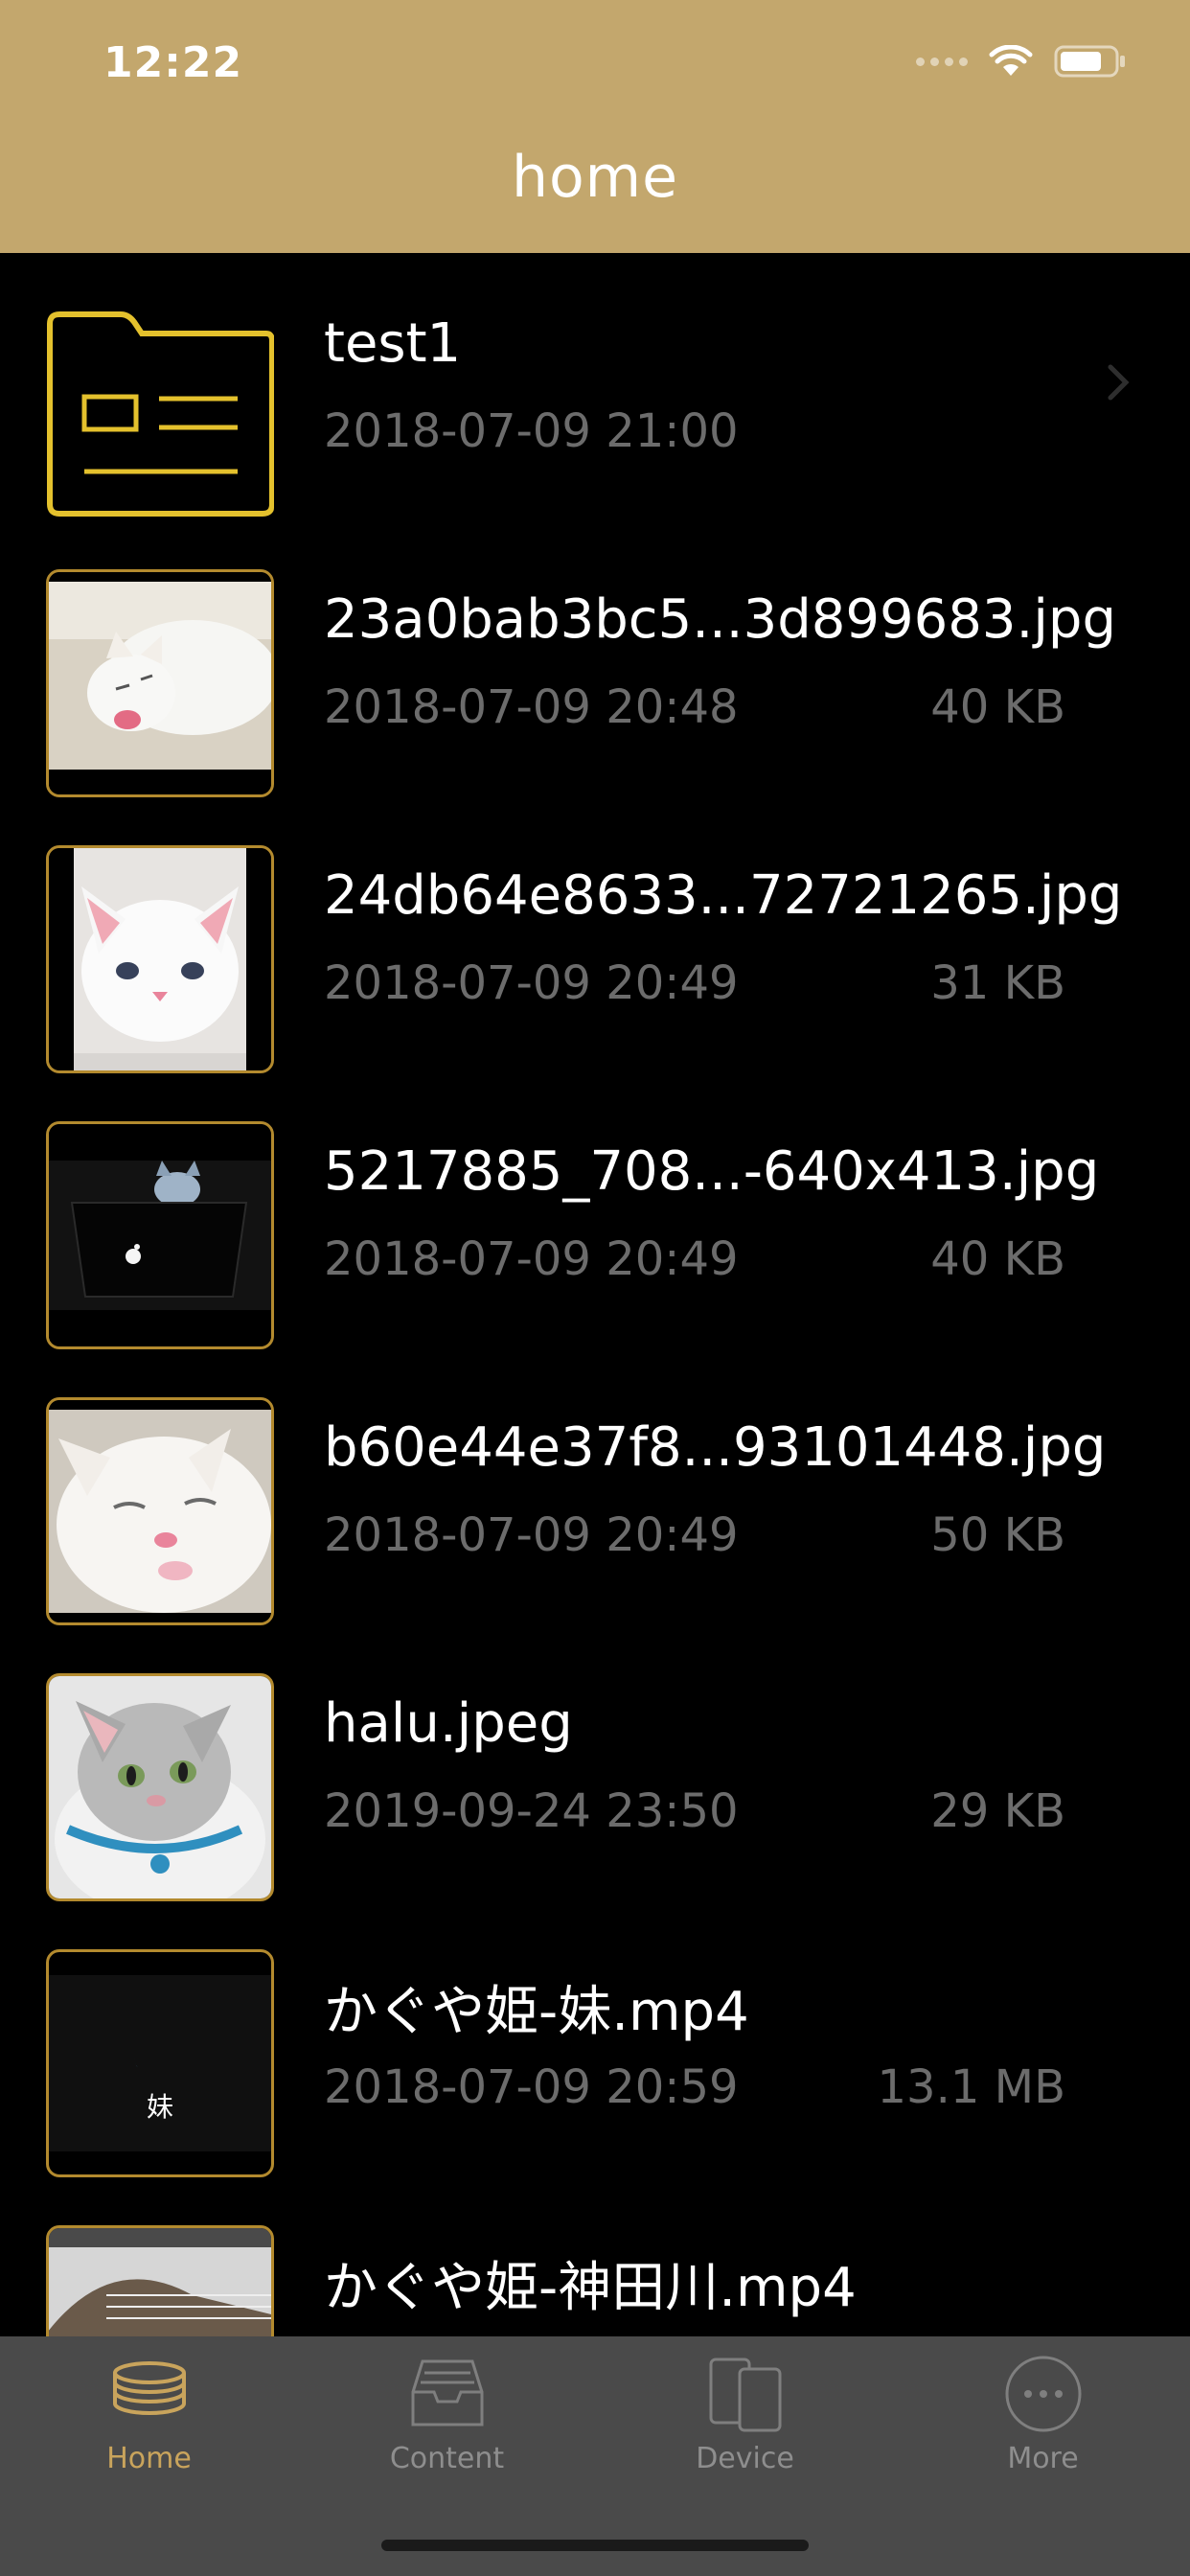  Describe the element at coordinates (712, 1171) in the screenshot. I see `file-name: 5217885_708...-640x413.jpg` at that location.